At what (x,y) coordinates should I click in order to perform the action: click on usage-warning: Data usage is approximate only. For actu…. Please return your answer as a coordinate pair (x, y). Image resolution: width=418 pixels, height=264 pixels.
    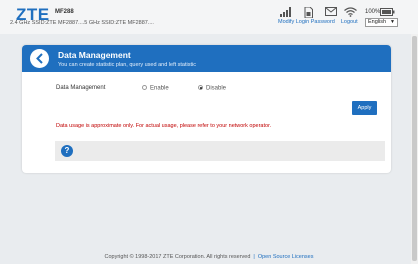
    Looking at the image, I should click on (164, 126).